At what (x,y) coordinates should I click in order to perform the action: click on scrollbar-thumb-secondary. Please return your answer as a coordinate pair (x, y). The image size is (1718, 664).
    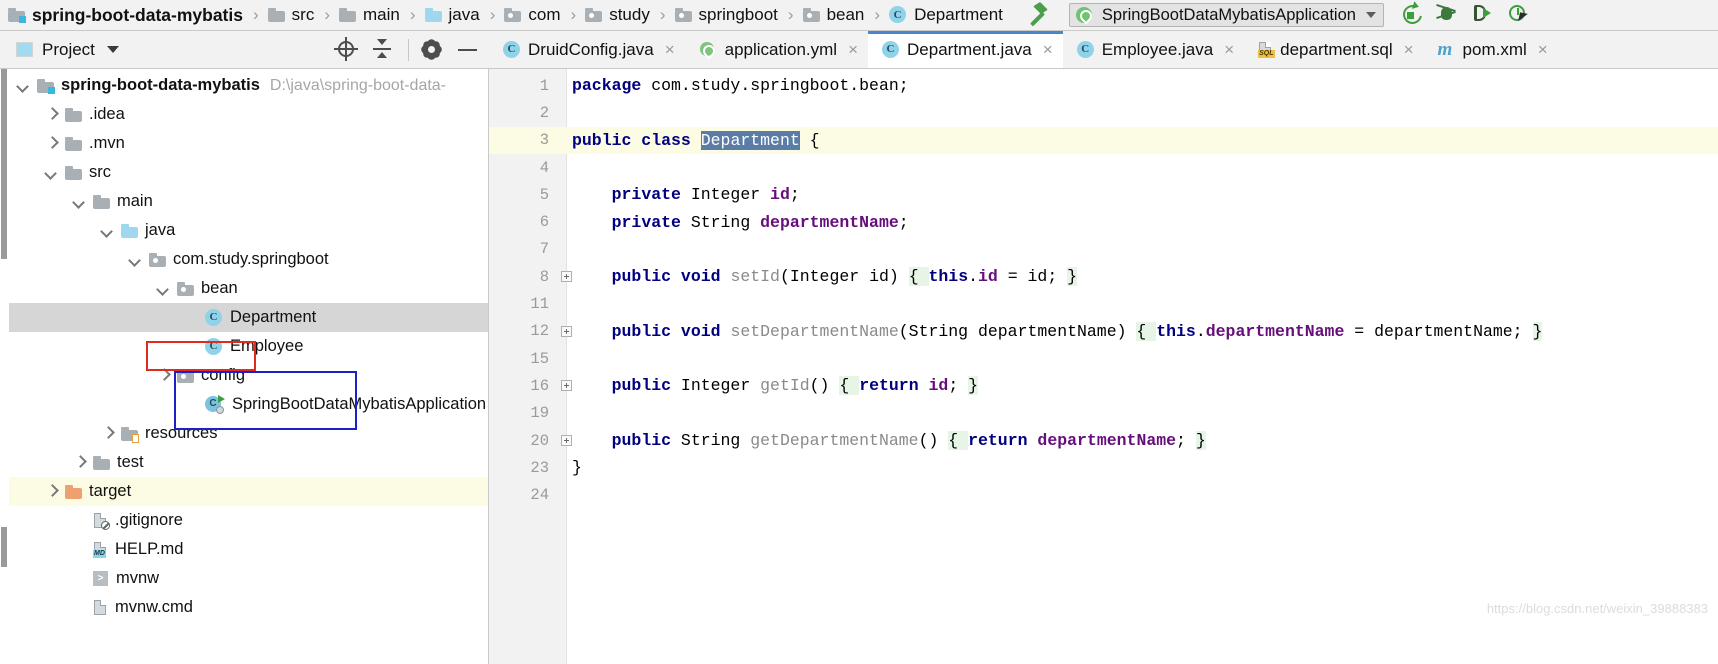
    Looking at the image, I should click on (4, 547).